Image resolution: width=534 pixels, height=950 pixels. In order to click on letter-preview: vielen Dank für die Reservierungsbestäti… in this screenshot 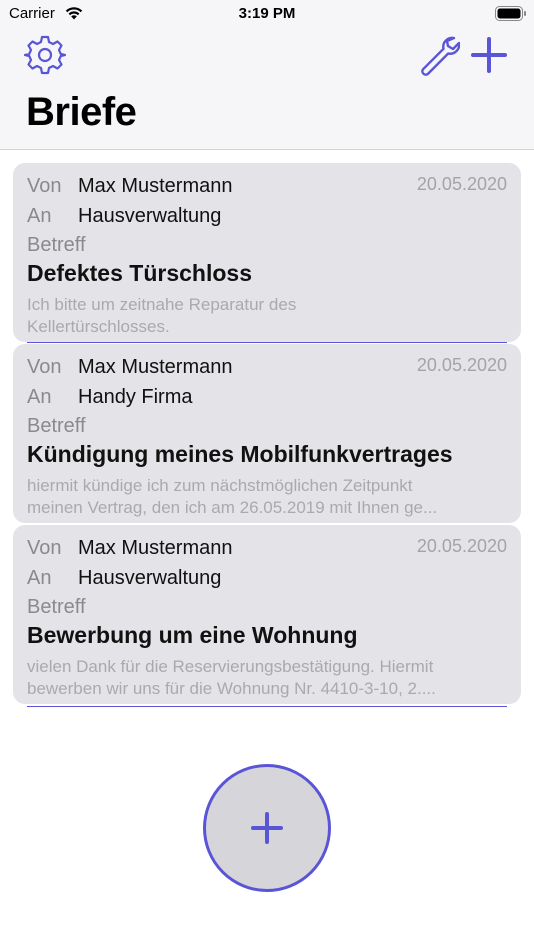, I will do `click(268, 678)`.